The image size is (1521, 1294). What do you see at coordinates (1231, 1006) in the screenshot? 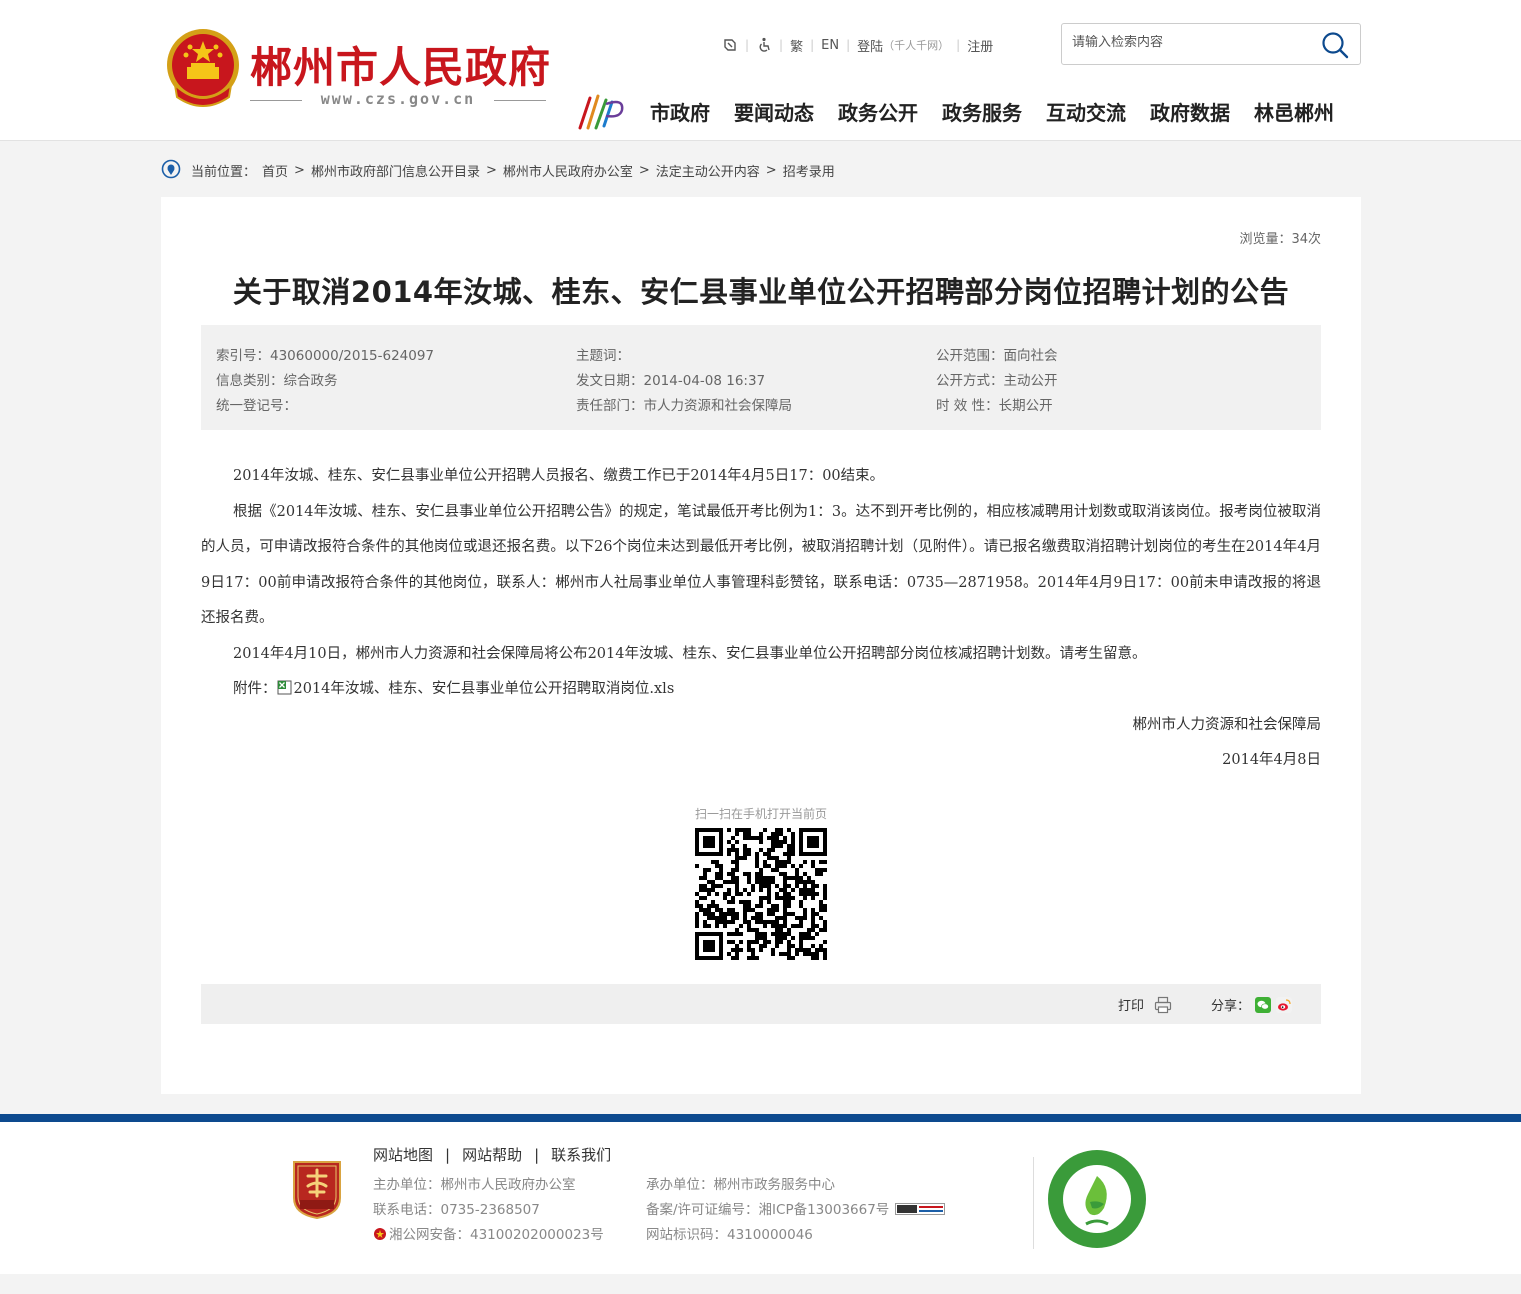
I see `share-label: 分享：` at bounding box center [1231, 1006].